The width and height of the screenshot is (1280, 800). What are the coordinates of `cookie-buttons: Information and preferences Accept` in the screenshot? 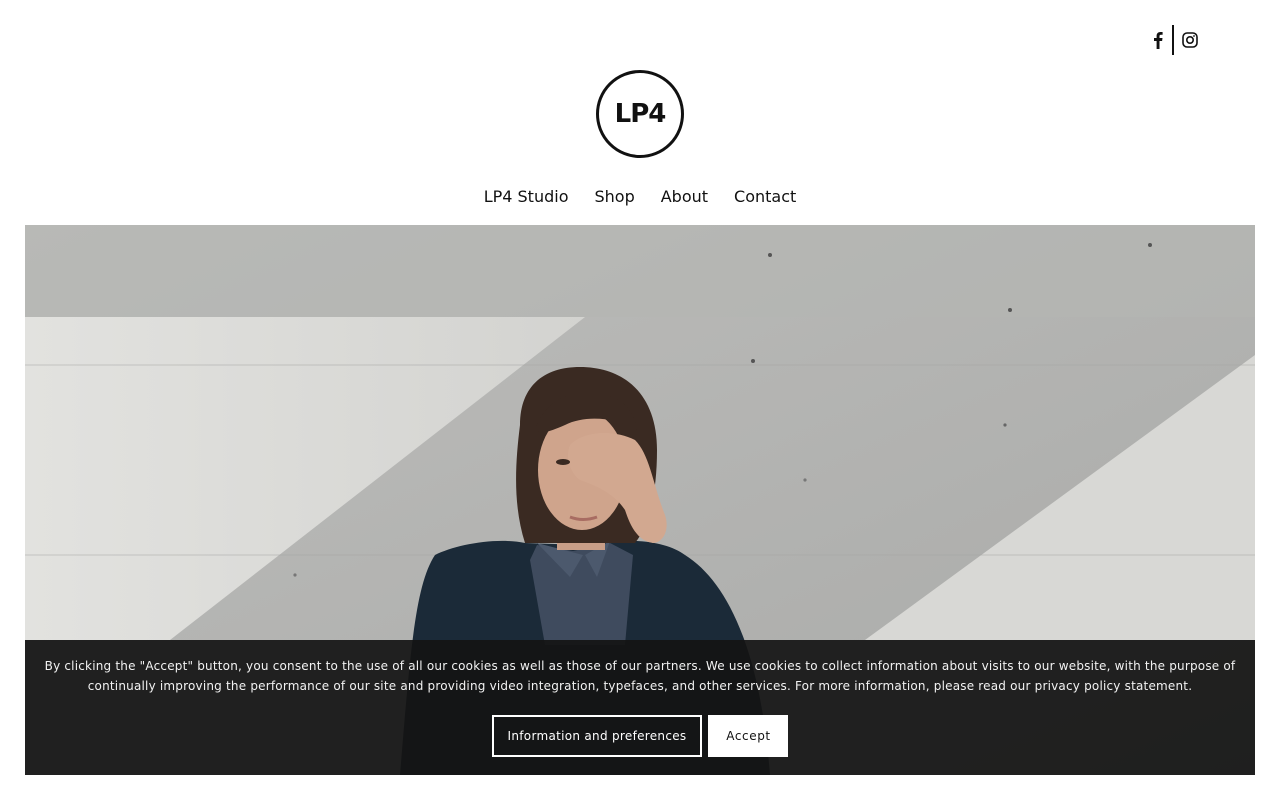 It's located at (640, 736).